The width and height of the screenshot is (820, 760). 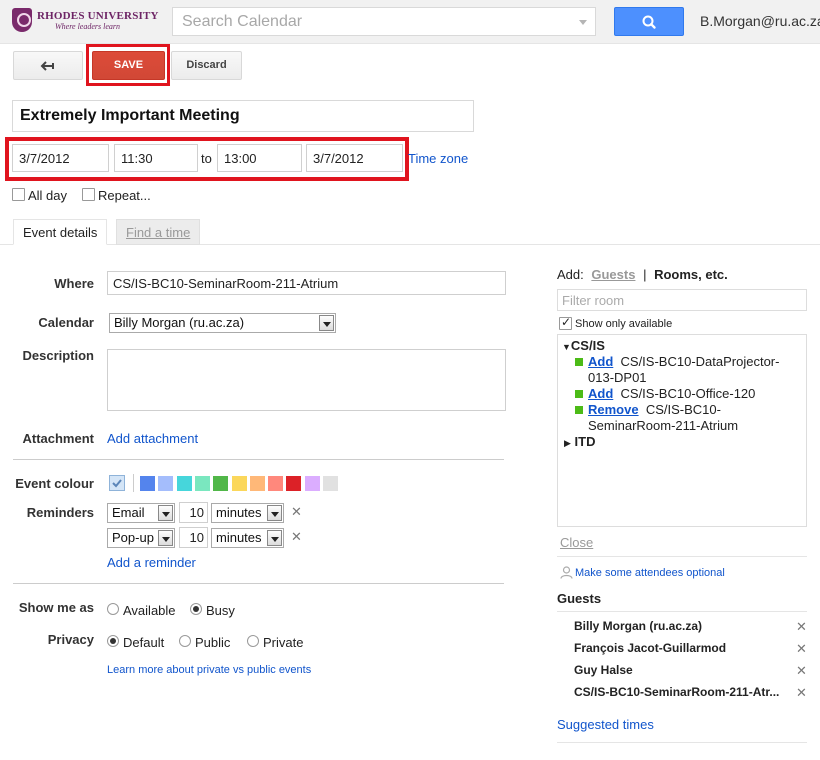 I want to click on search-button, so click(x=649, y=21).